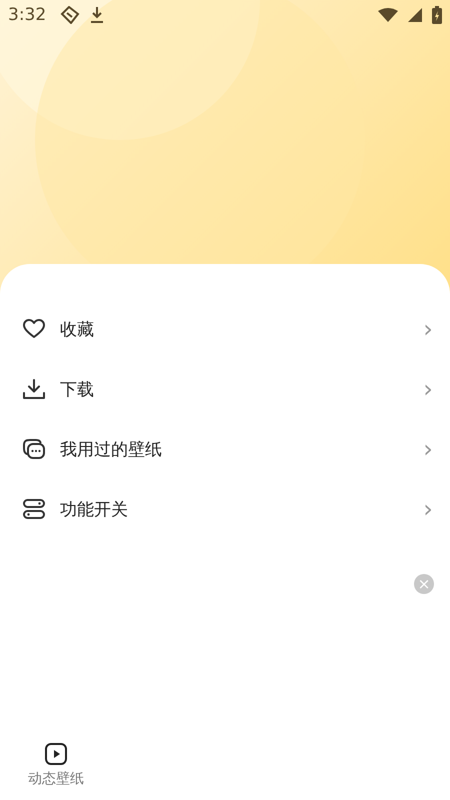 Image resolution: width=450 pixels, height=800 pixels. What do you see at coordinates (34, 449) in the screenshot?
I see `chat-bubbles-icon` at bounding box center [34, 449].